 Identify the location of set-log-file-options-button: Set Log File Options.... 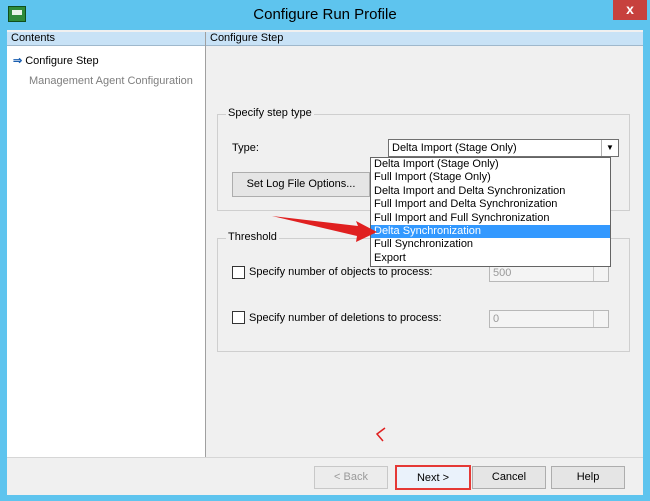
(301, 184).